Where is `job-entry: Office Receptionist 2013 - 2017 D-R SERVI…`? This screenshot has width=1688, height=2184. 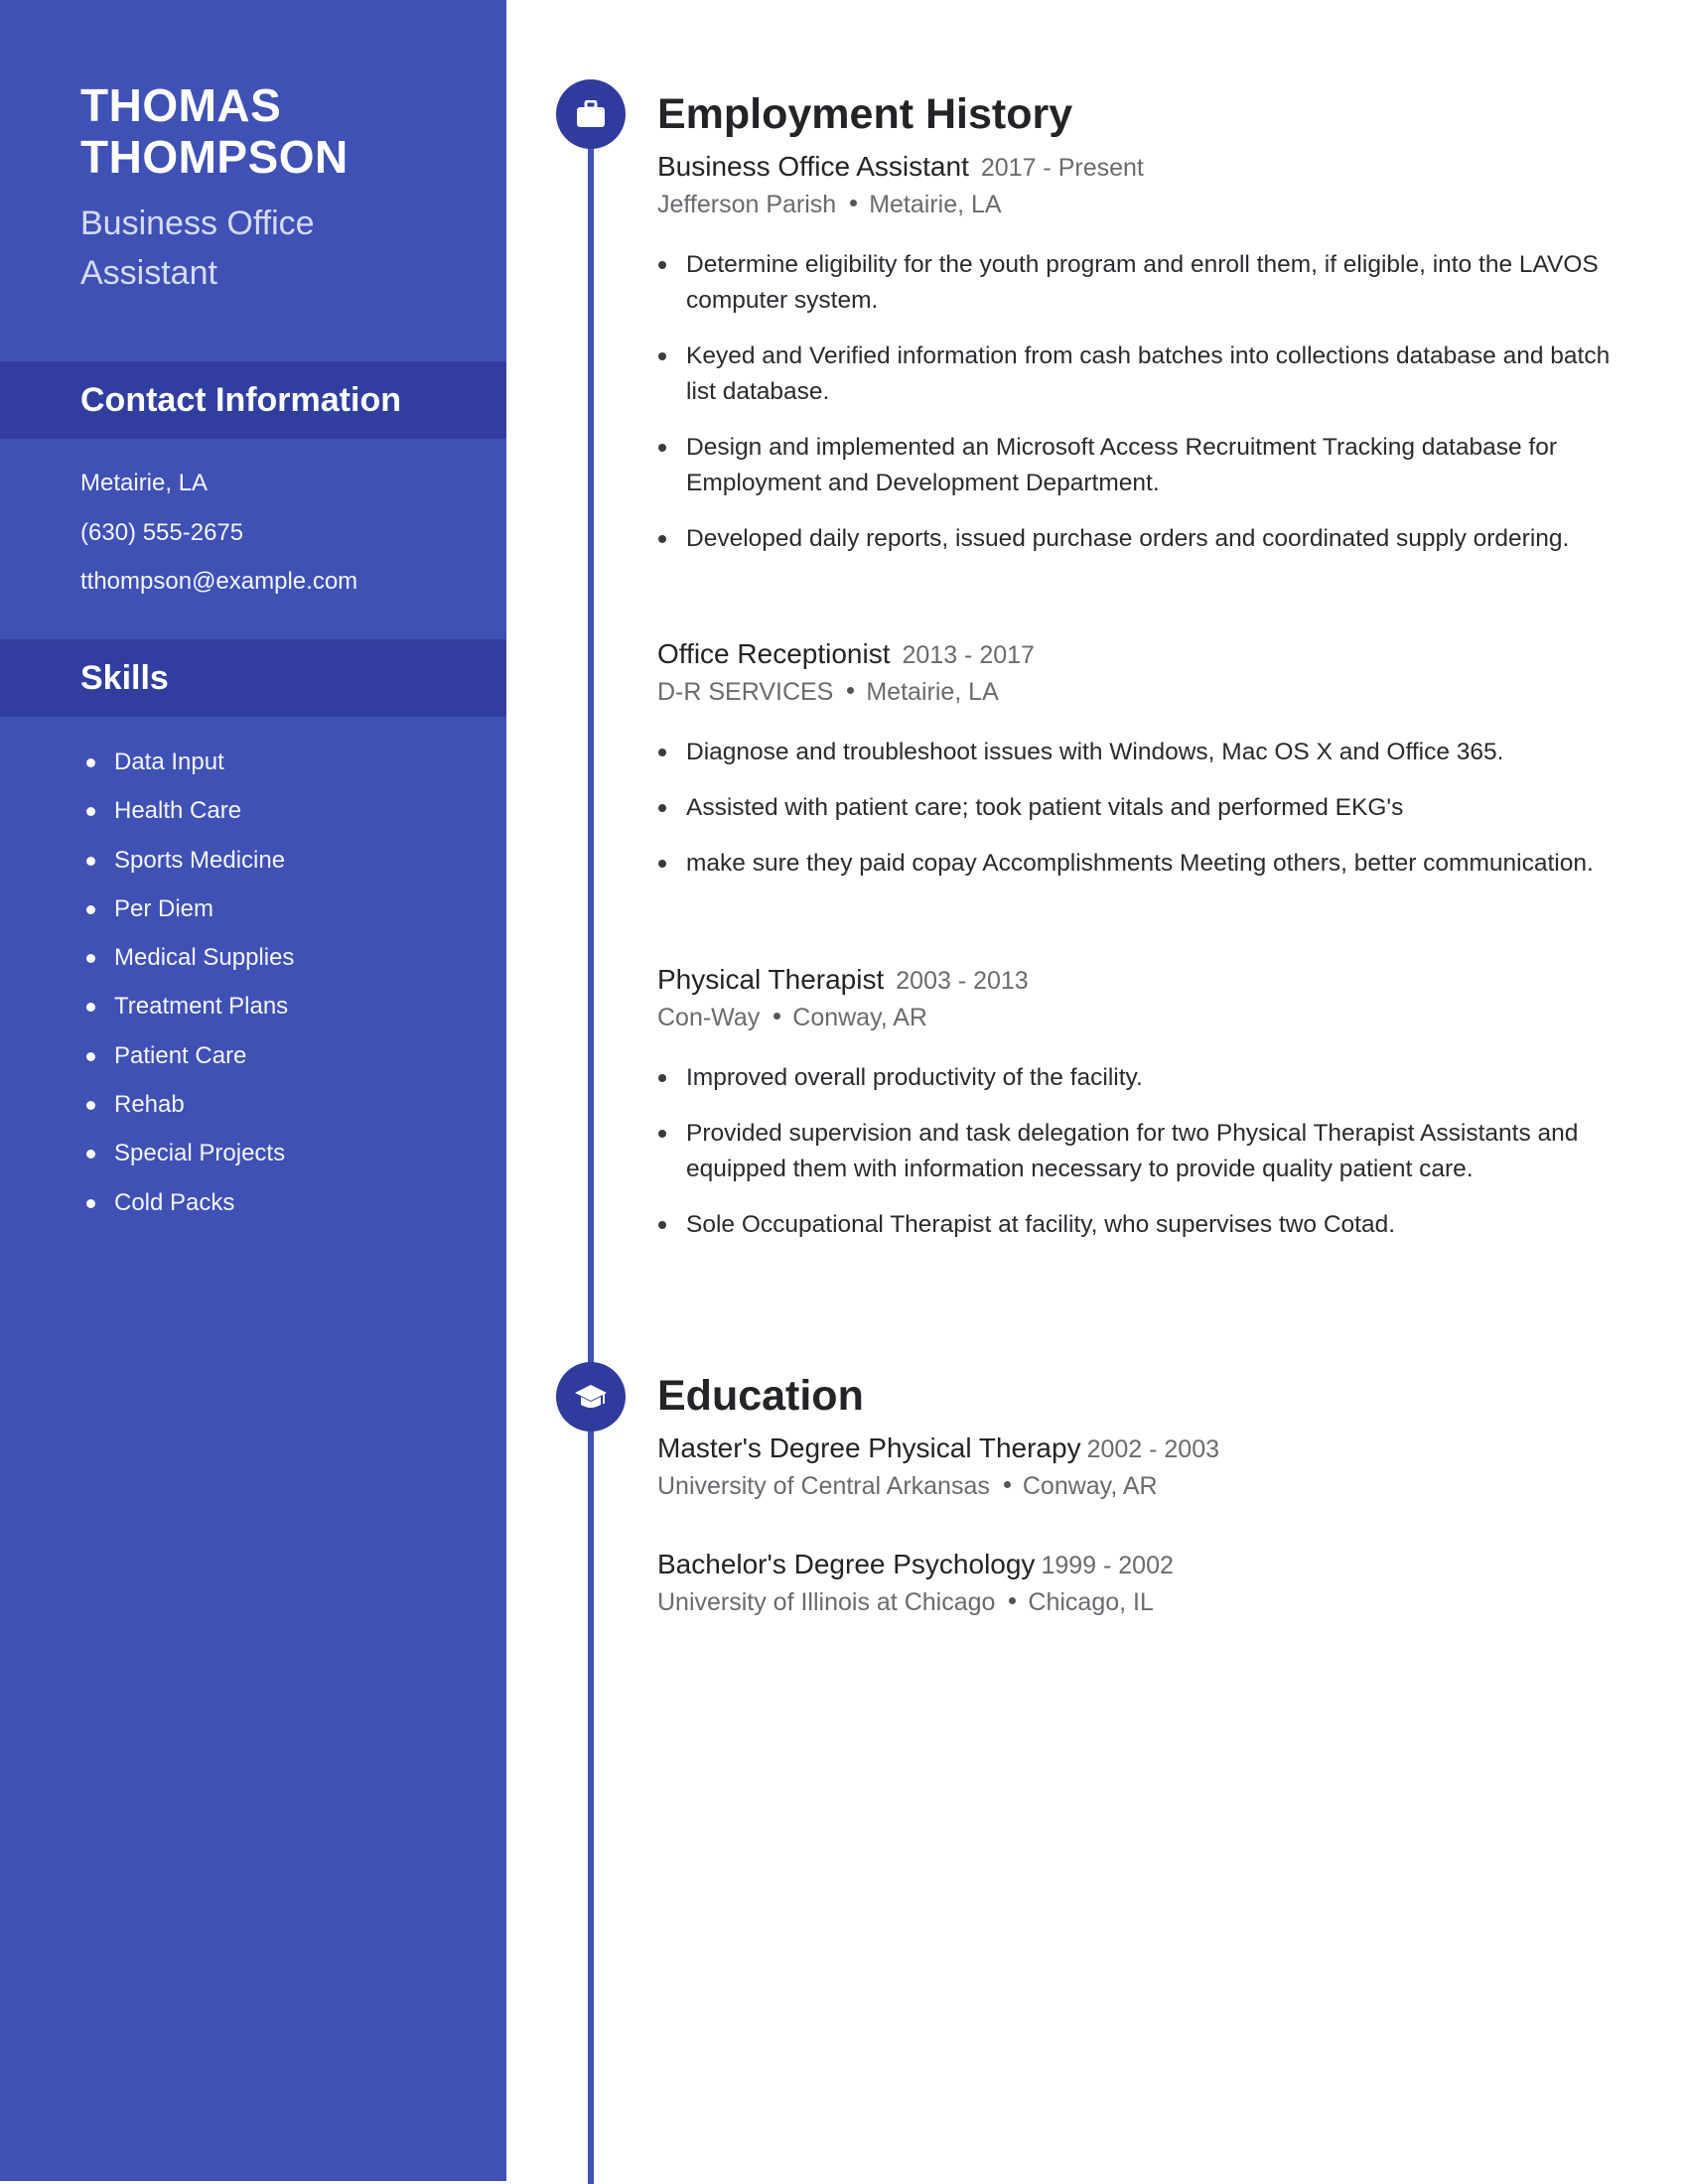 job-entry: Office Receptionist 2013 - 2017 D-R SERVI… is located at coordinates (1134, 768).